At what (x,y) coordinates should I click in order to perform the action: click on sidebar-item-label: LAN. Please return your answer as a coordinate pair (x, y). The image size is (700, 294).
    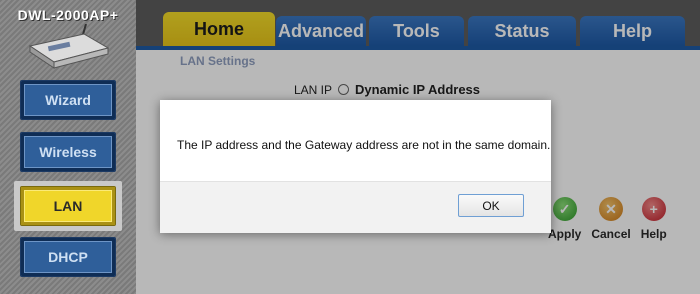
    Looking at the image, I should click on (68, 206).